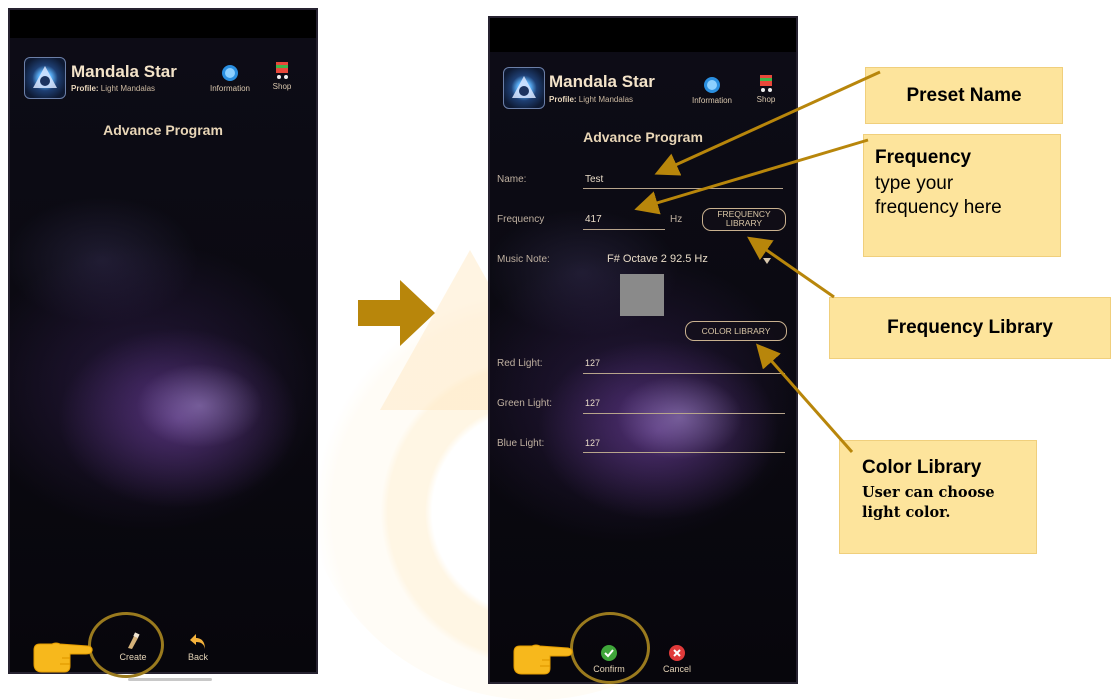 This screenshot has height=700, width=1117. Describe the element at coordinates (962, 195) in the screenshot. I see `callout-frequency: Frequency type your frequency here` at that location.